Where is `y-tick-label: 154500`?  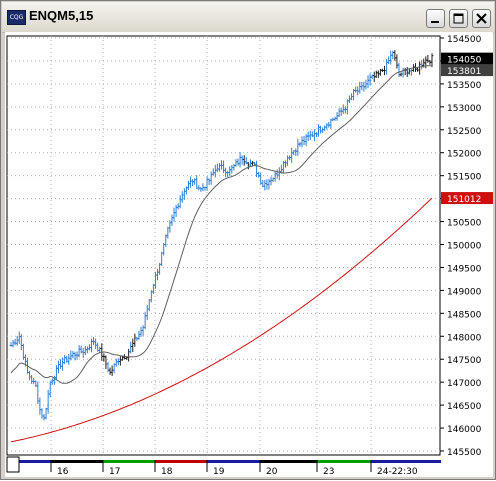 y-tick-label: 154500 is located at coordinates (464, 40).